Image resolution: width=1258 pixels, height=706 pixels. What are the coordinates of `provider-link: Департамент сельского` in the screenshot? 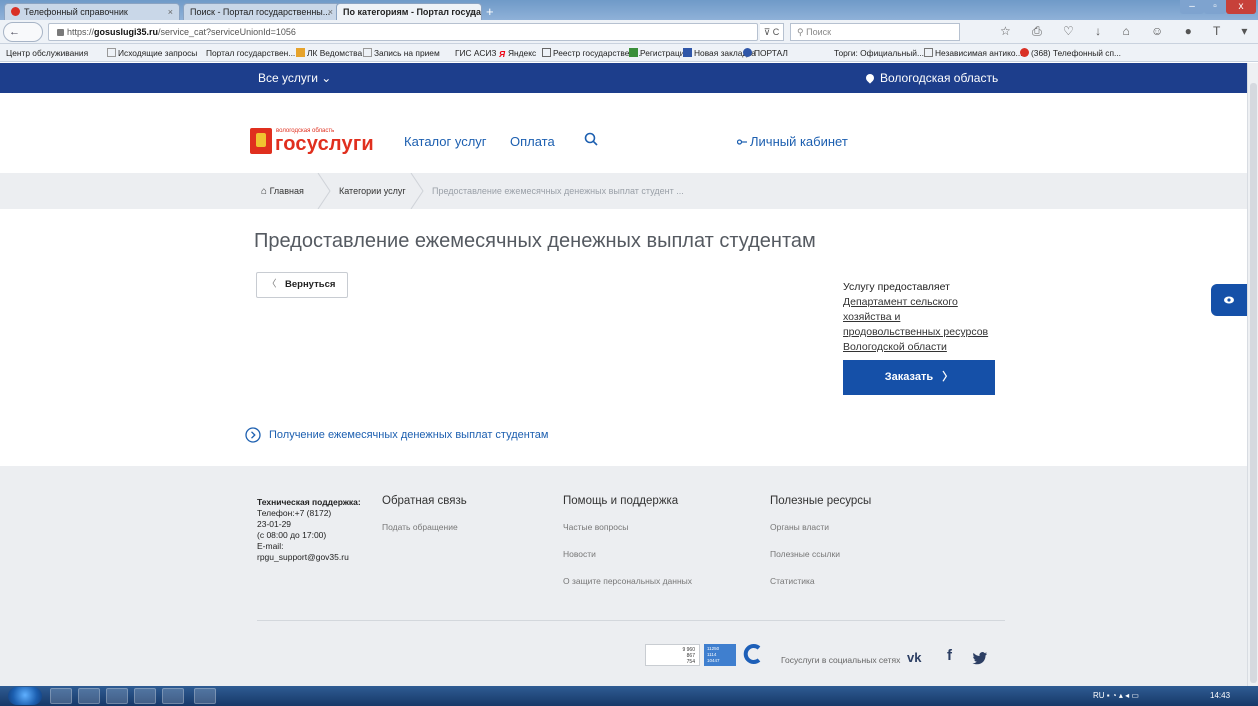 It's located at (933, 302).